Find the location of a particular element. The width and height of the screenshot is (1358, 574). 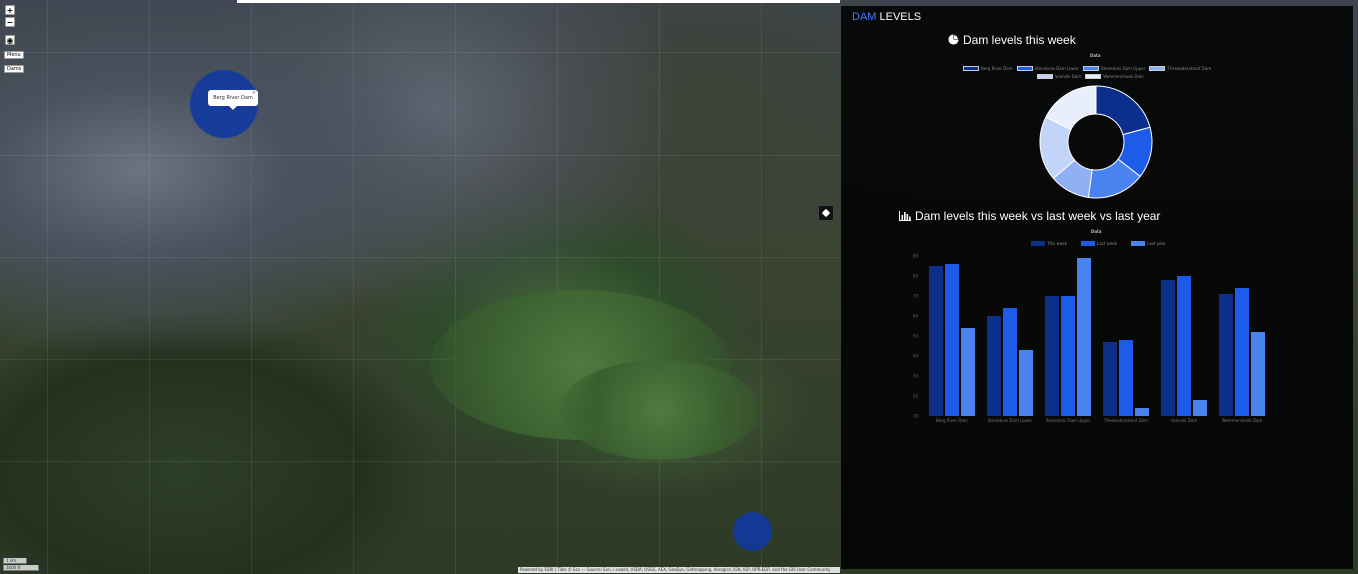

dams-button: Dams is located at coordinates (14, 69).